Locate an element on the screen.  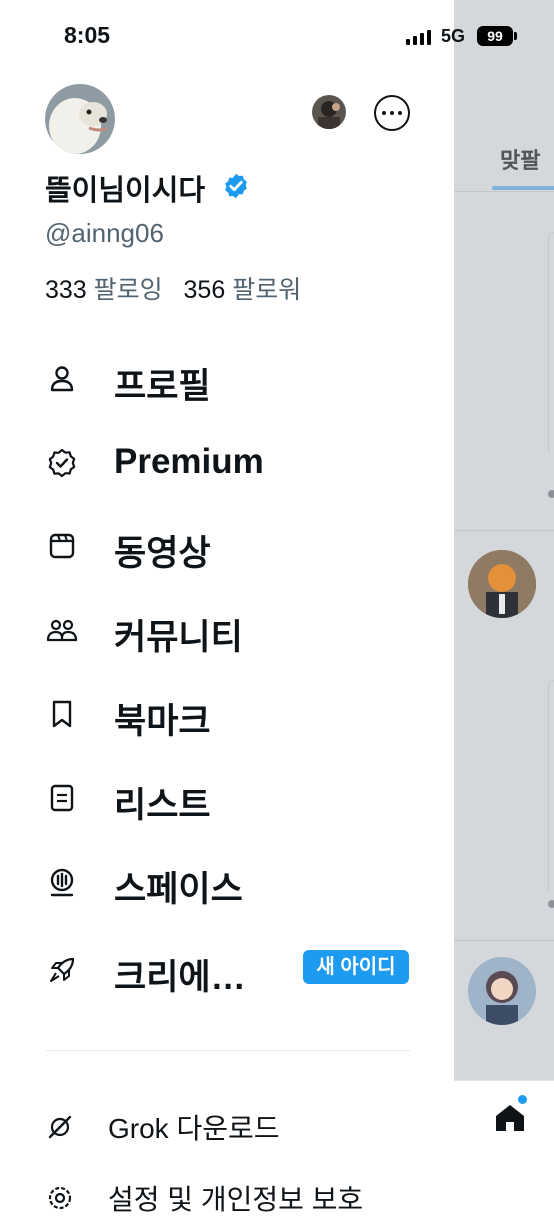
background-bottom-nav is located at coordinates (504, 1139).